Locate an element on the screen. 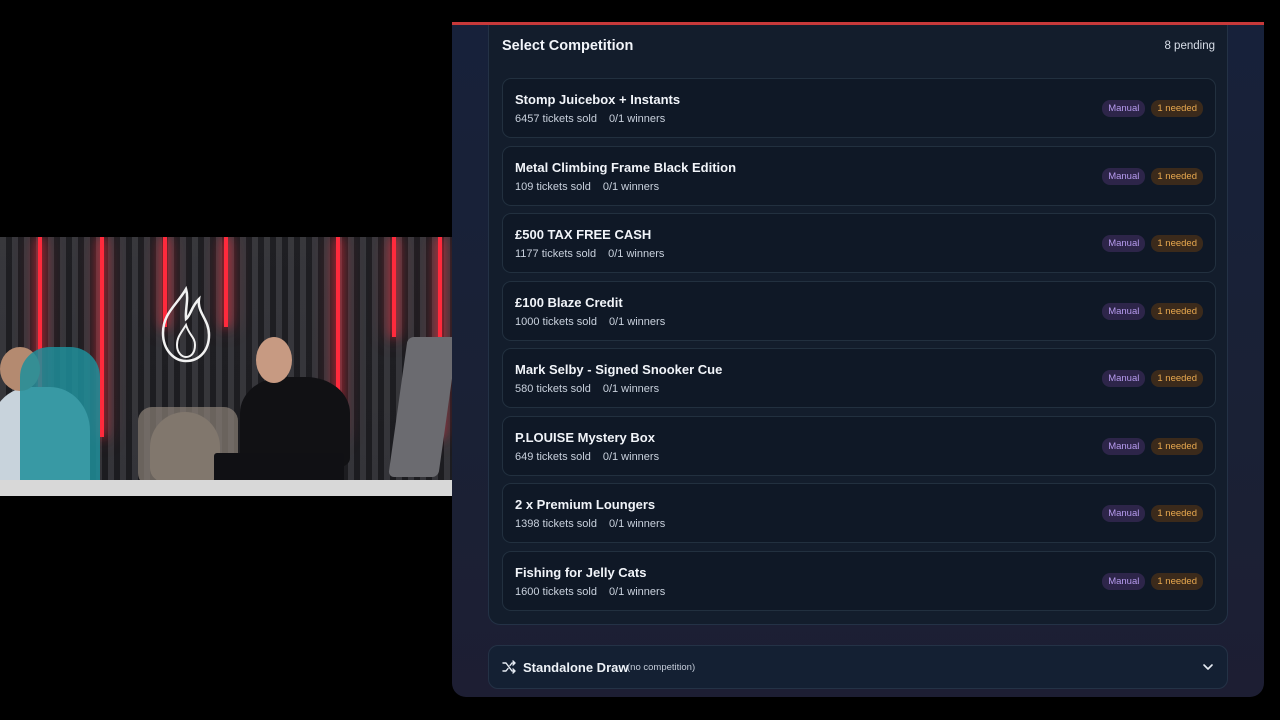  competition-meta: 1600 tickets sold 0/1 winners is located at coordinates (590, 592).